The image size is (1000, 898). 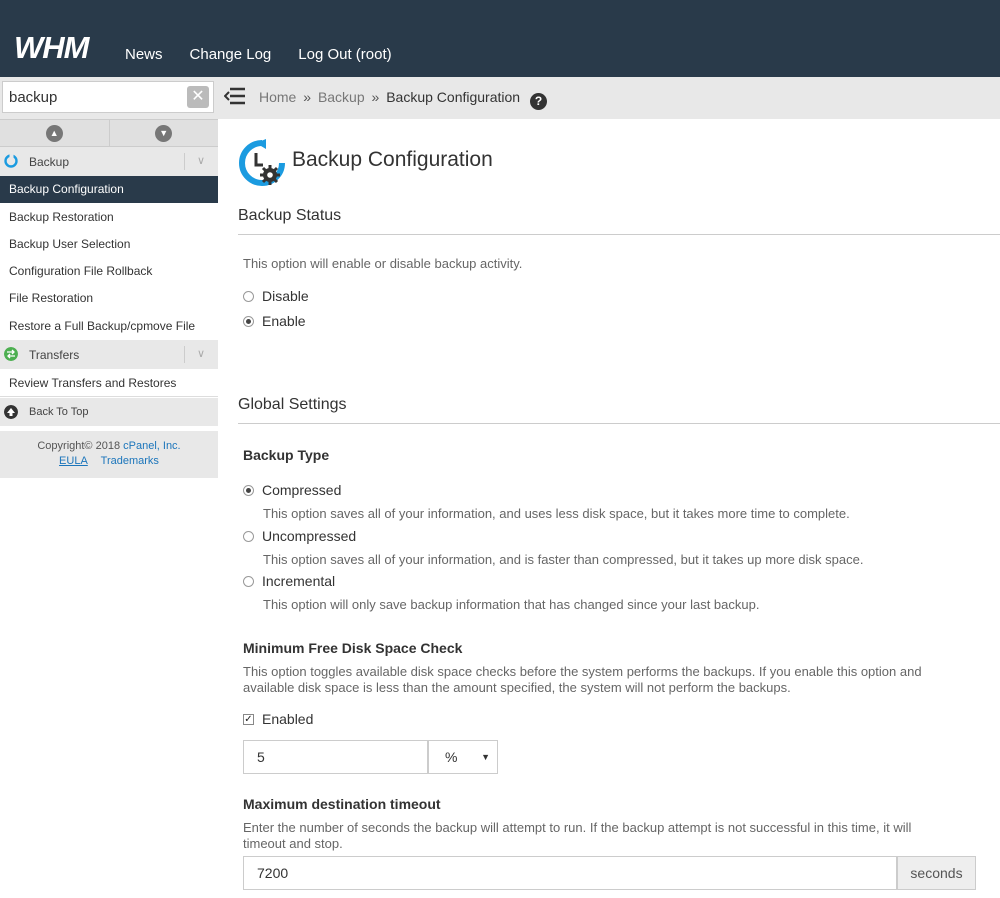 What do you see at coordinates (109, 412) in the screenshot?
I see `back-to-top-button: Back To Top` at bounding box center [109, 412].